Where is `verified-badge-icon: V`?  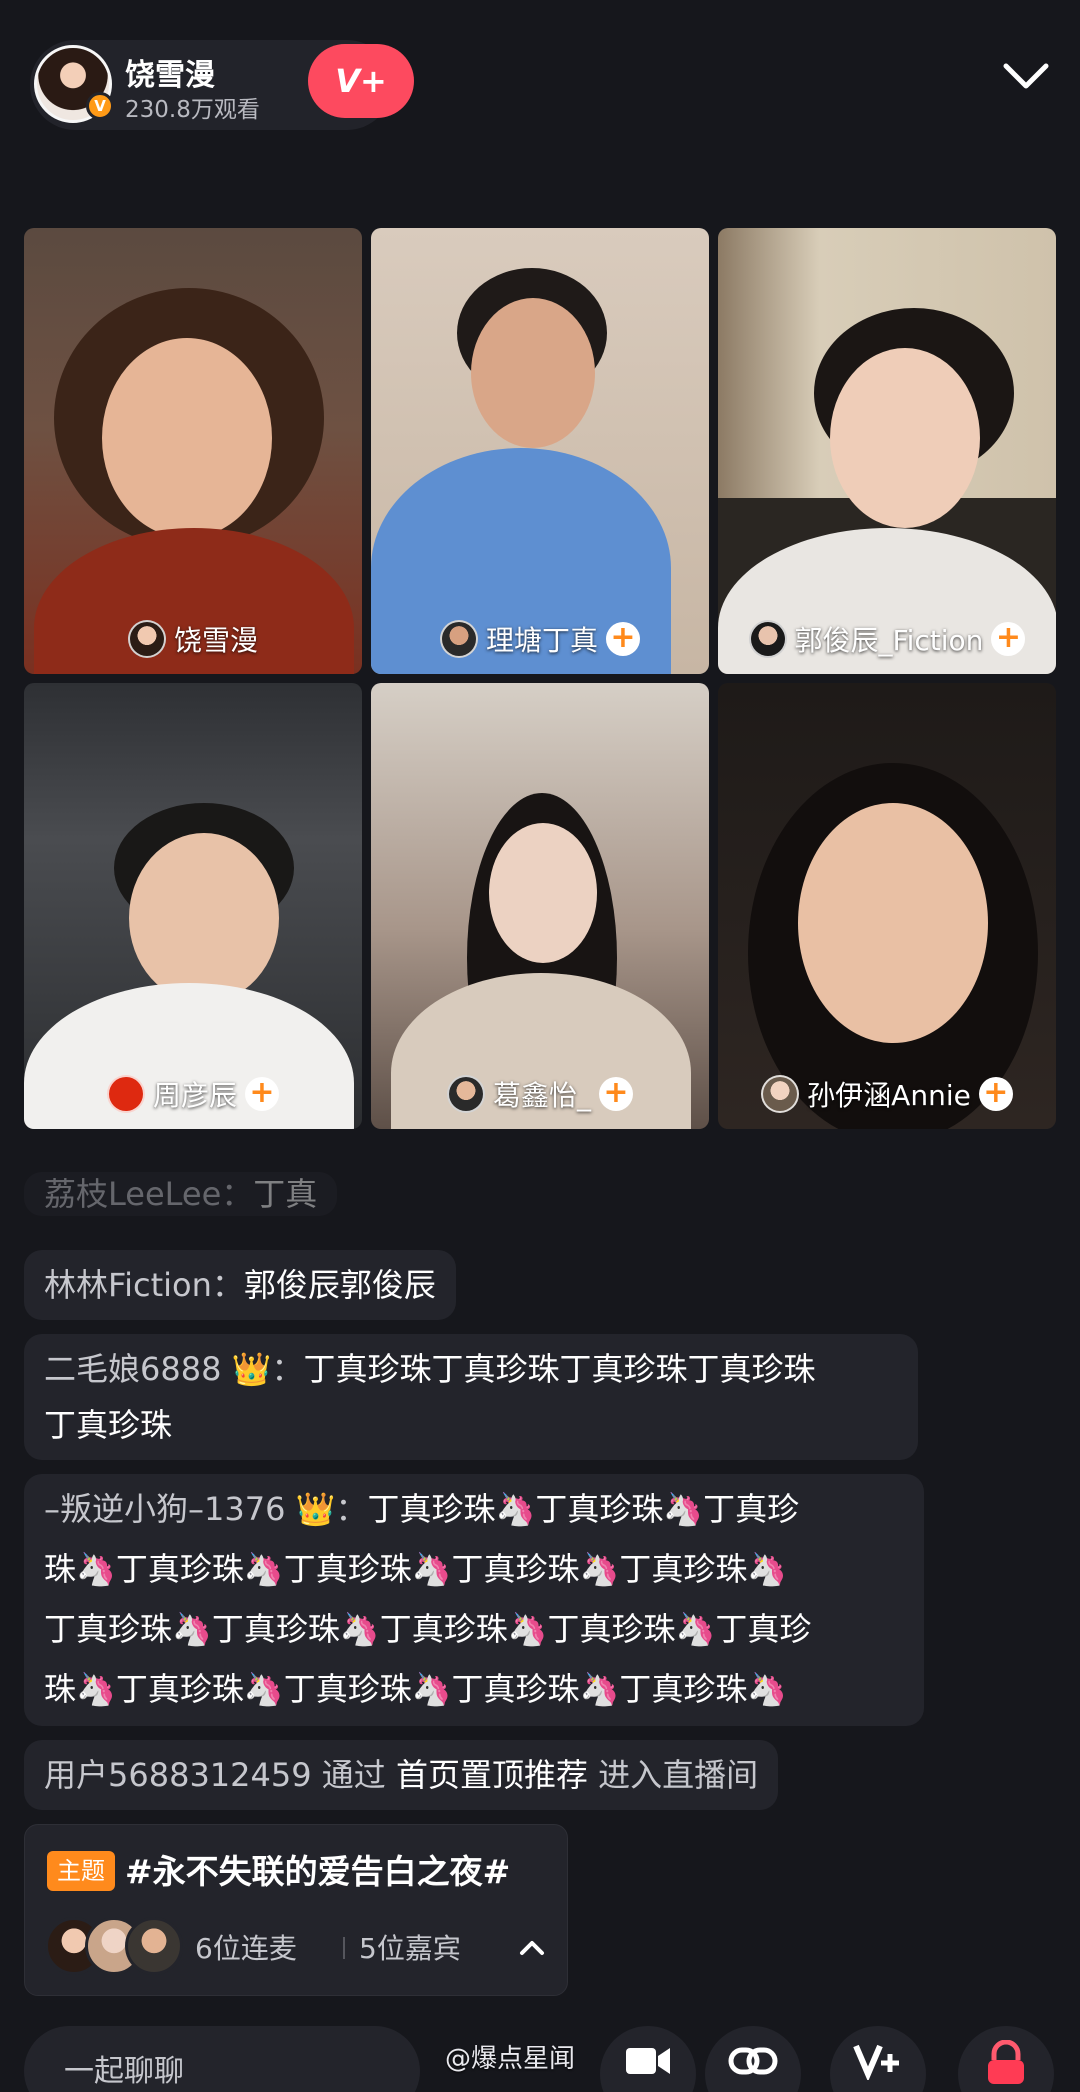 verified-badge-icon: V is located at coordinates (100, 106).